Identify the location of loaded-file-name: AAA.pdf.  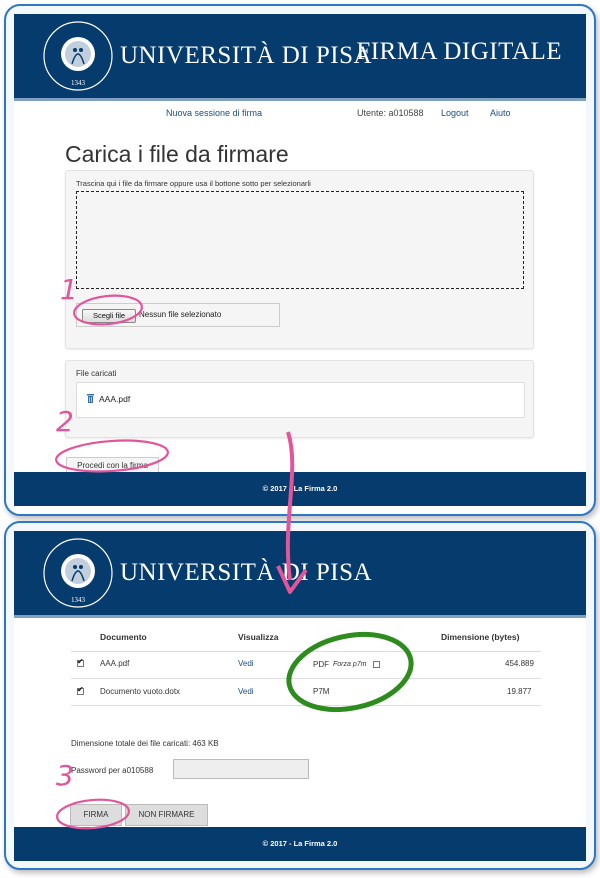
(115, 399).